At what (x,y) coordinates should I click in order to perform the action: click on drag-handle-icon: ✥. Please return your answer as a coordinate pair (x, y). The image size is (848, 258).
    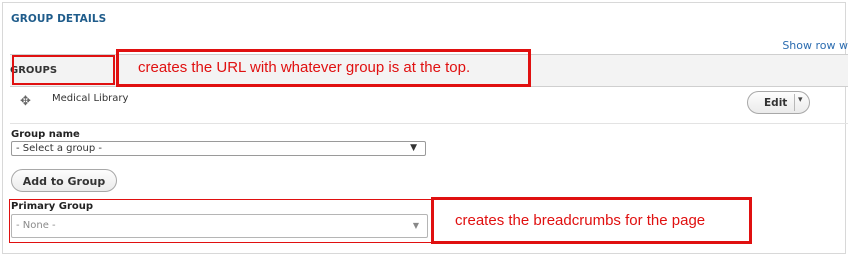
    Looking at the image, I should click on (25, 101).